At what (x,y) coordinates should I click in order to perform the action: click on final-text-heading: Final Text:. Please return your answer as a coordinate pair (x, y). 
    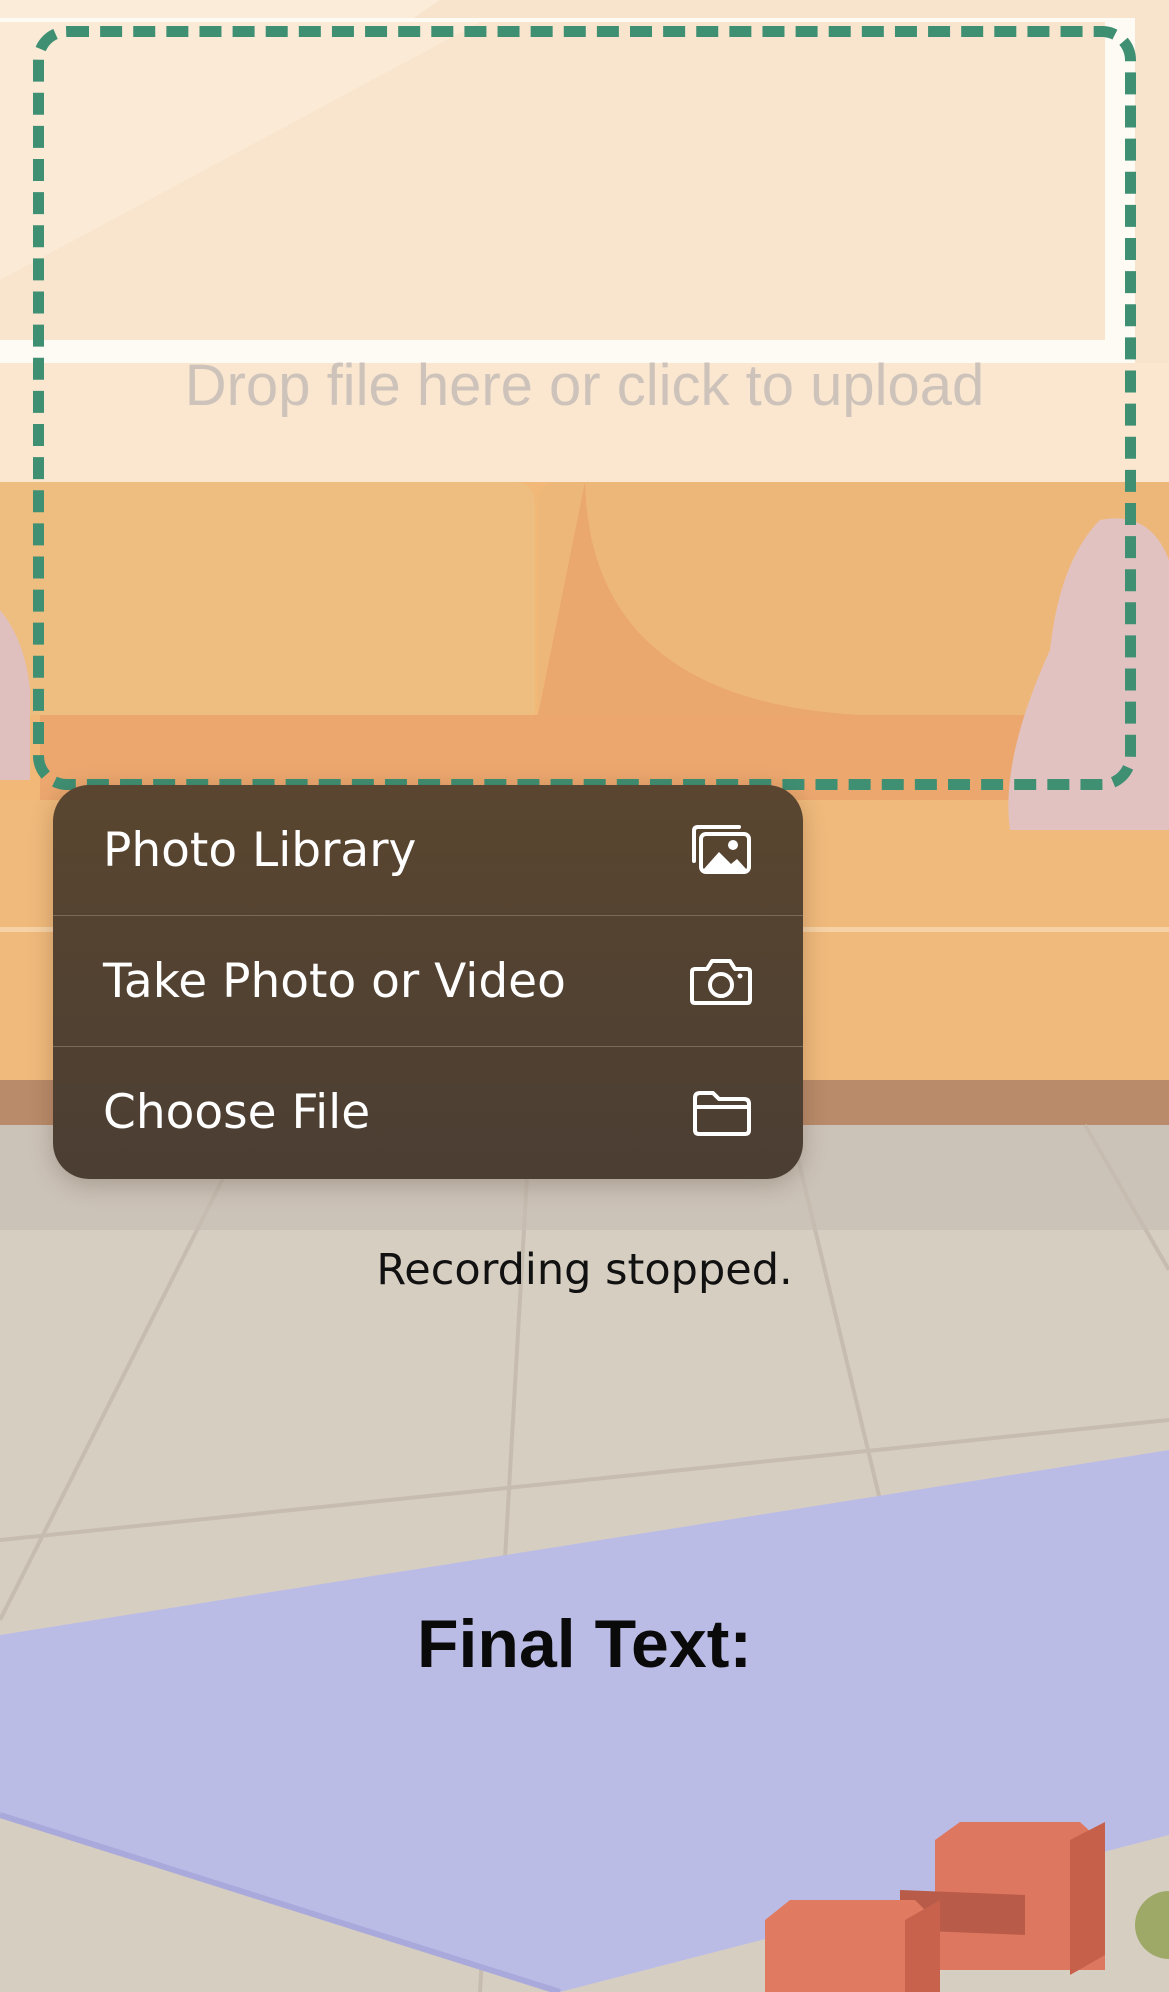
    Looking at the image, I should click on (584, 1644).